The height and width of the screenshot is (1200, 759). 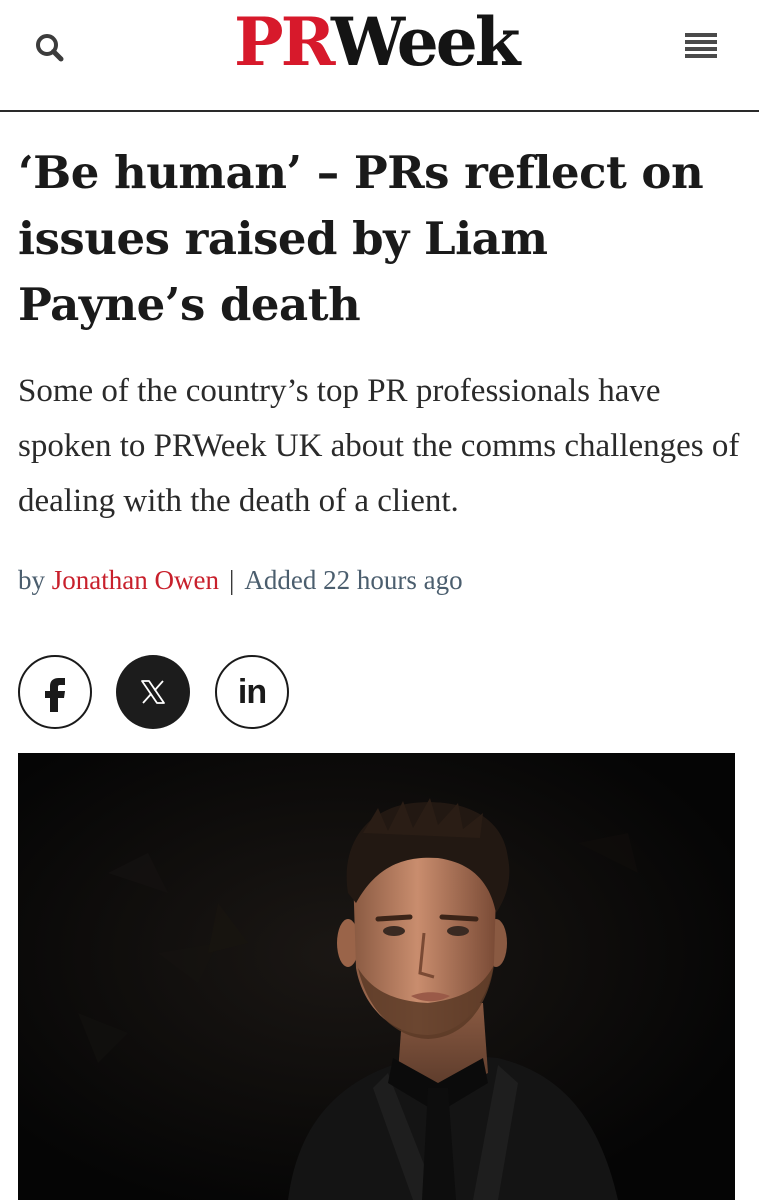 What do you see at coordinates (50, 48) in the screenshot?
I see `search-icon` at bounding box center [50, 48].